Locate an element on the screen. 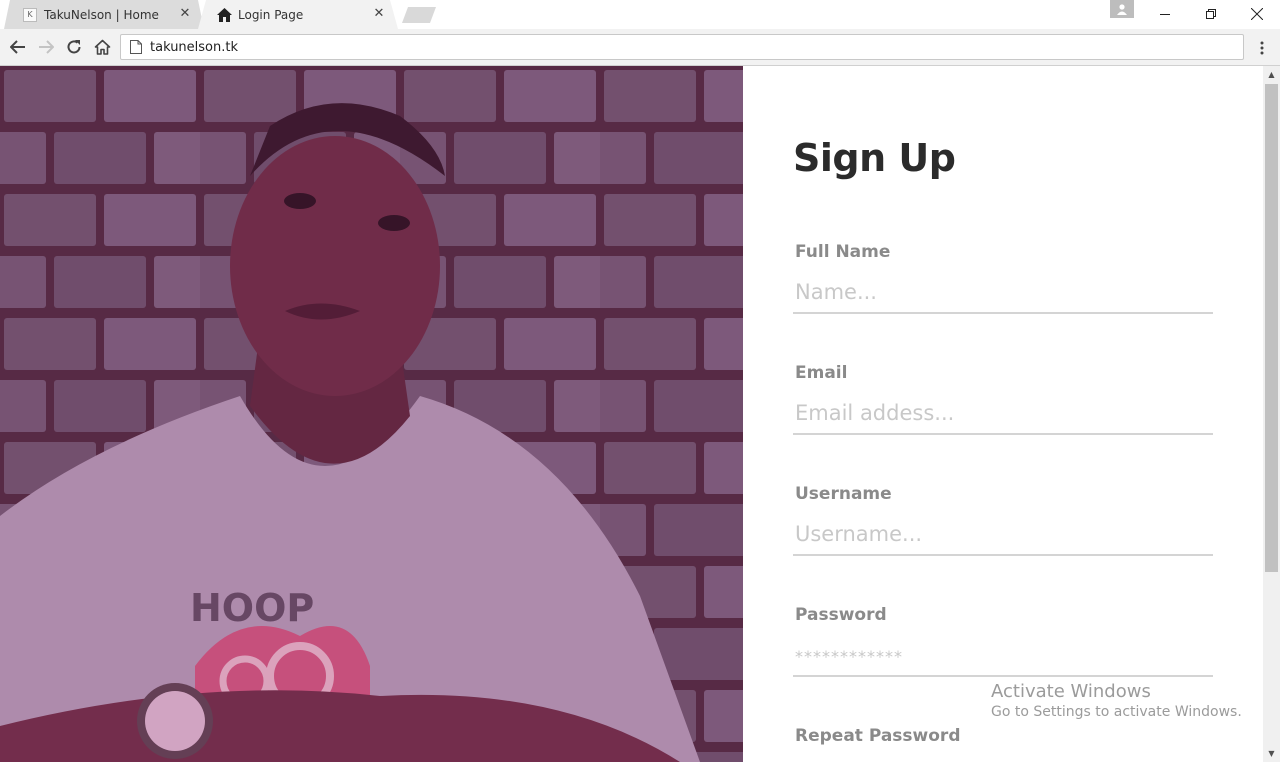 The width and height of the screenshot is (1280, 762). email-input is located at coordinates (1003, 414).